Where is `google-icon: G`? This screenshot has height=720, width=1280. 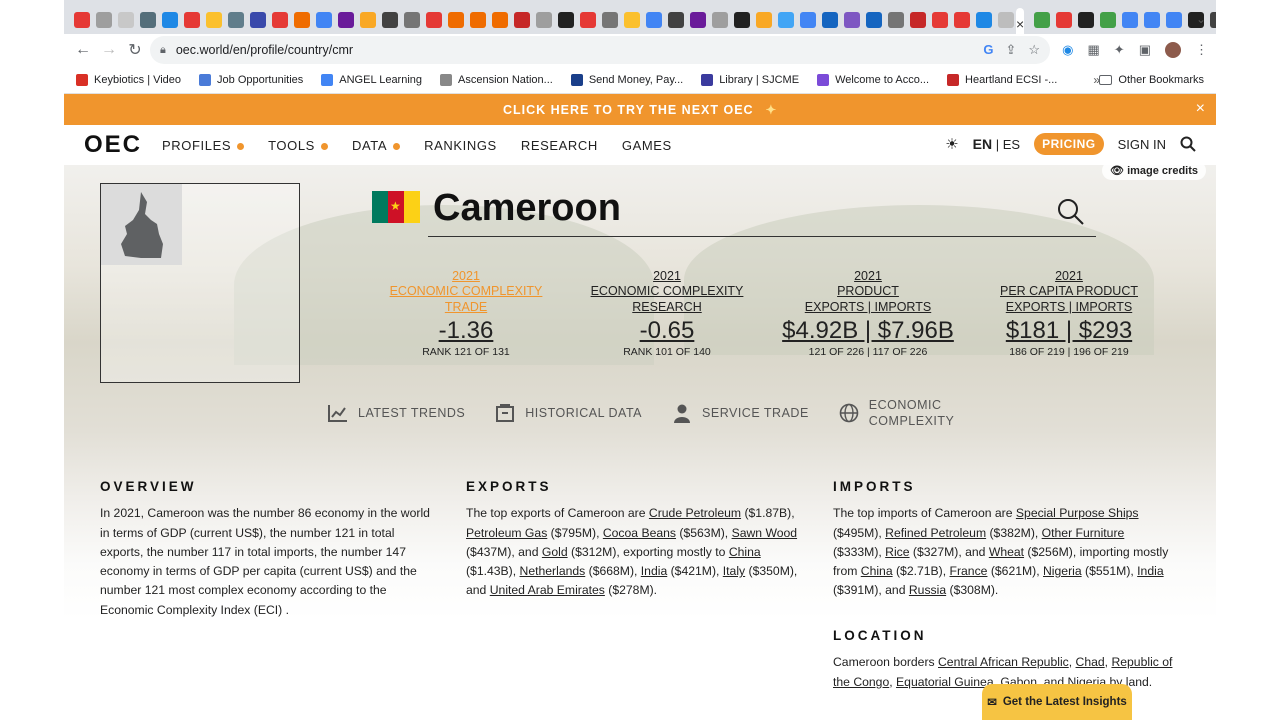
google-icon: G is located at coordinates (988, 50).